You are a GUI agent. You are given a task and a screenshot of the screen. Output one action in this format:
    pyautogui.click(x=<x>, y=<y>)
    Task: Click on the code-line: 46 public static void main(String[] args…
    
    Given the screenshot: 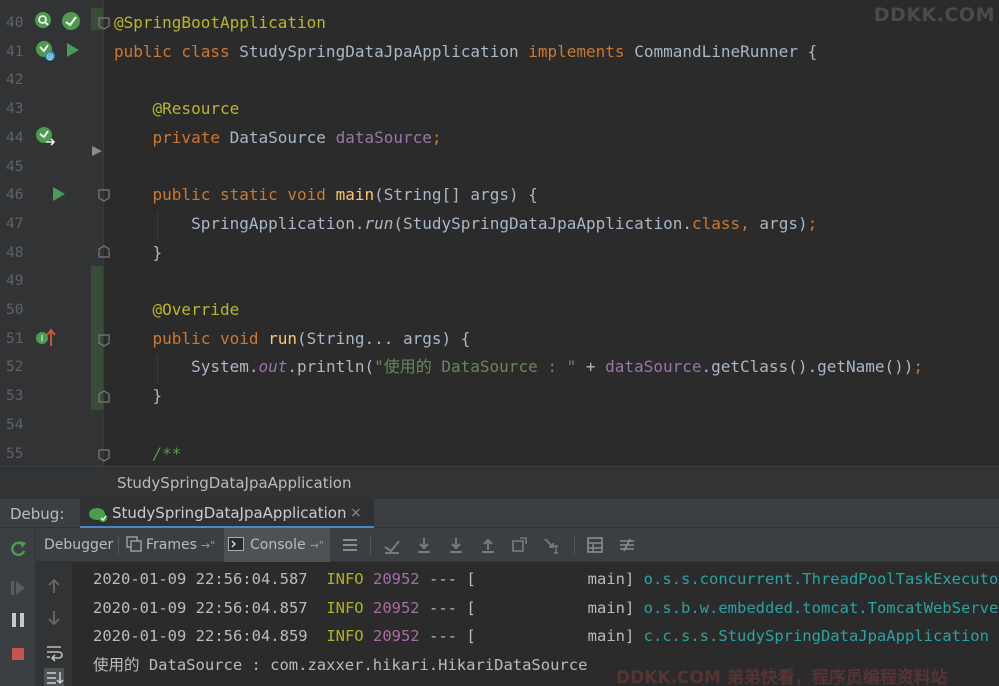 What is the action you would take?
    pyautogui.click(x=499, y=195)
    